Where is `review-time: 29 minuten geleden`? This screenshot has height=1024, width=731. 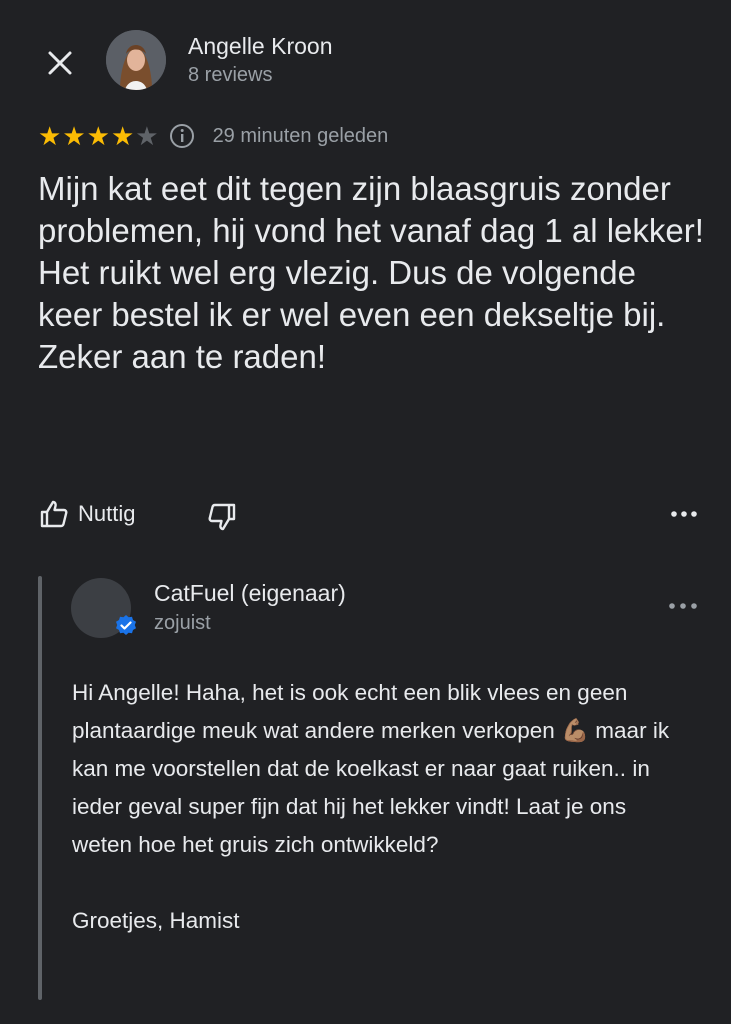
review-time: 29 minuten geleden is located at coordinates (300, 135).